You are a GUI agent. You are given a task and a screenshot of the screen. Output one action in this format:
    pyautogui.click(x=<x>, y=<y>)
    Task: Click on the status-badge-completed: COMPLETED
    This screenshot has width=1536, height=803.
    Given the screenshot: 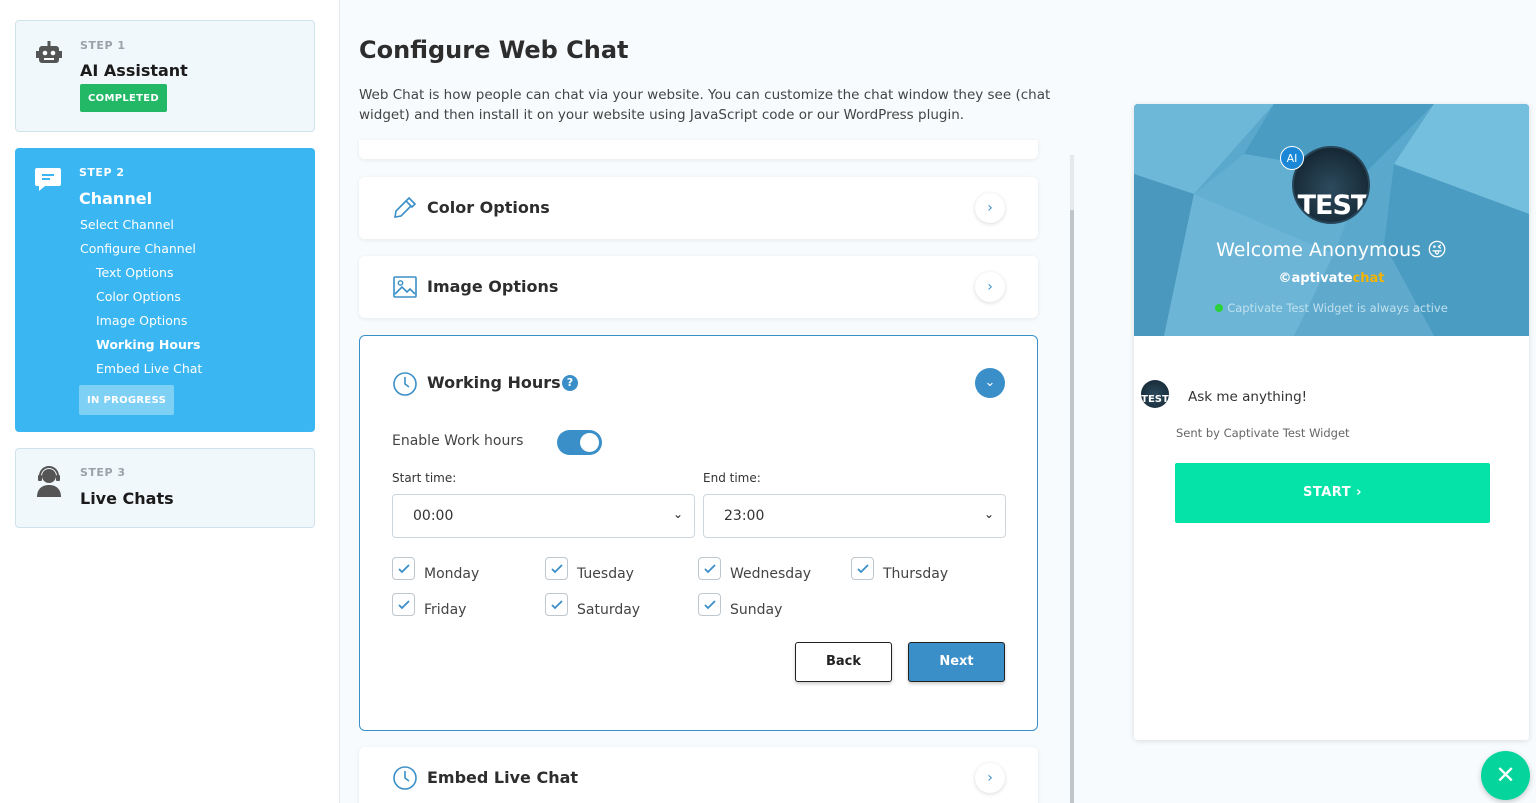 What is the action you would take?
    pyautogui.click(x=123, y=98)
    